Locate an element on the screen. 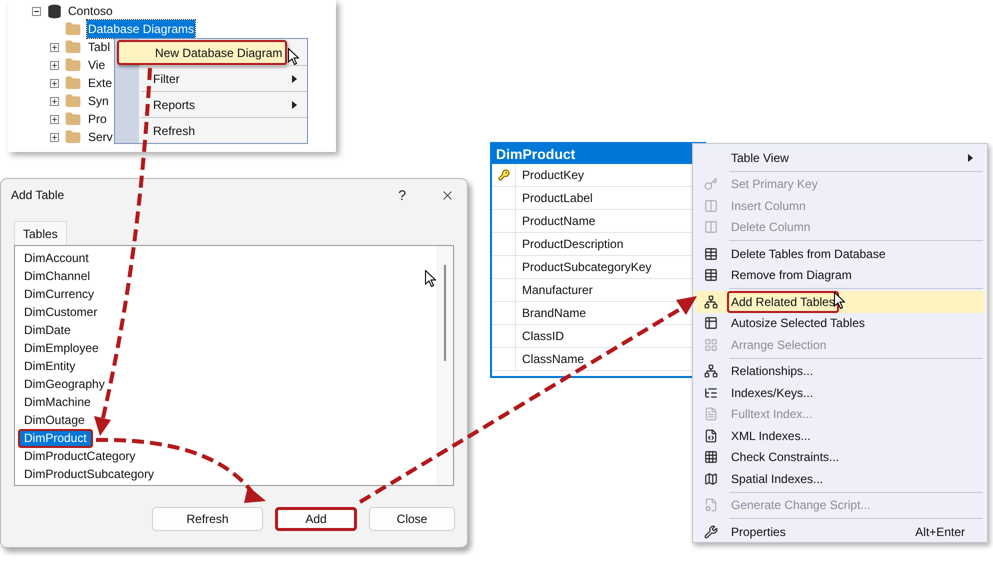 This screenshot has height=562, width=993. menu-item-label: Table View is located at coordinates (760, 158).